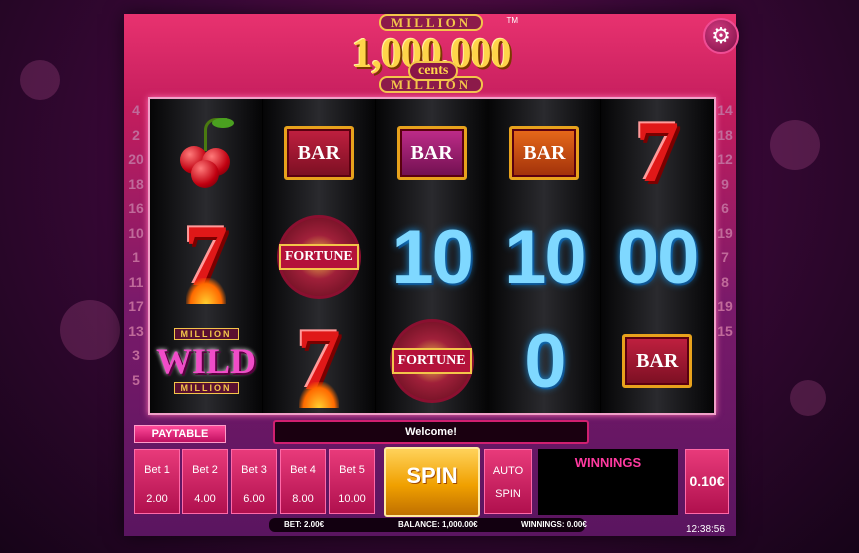  I want to click on seven-symbol: 7, so click(657, 152).